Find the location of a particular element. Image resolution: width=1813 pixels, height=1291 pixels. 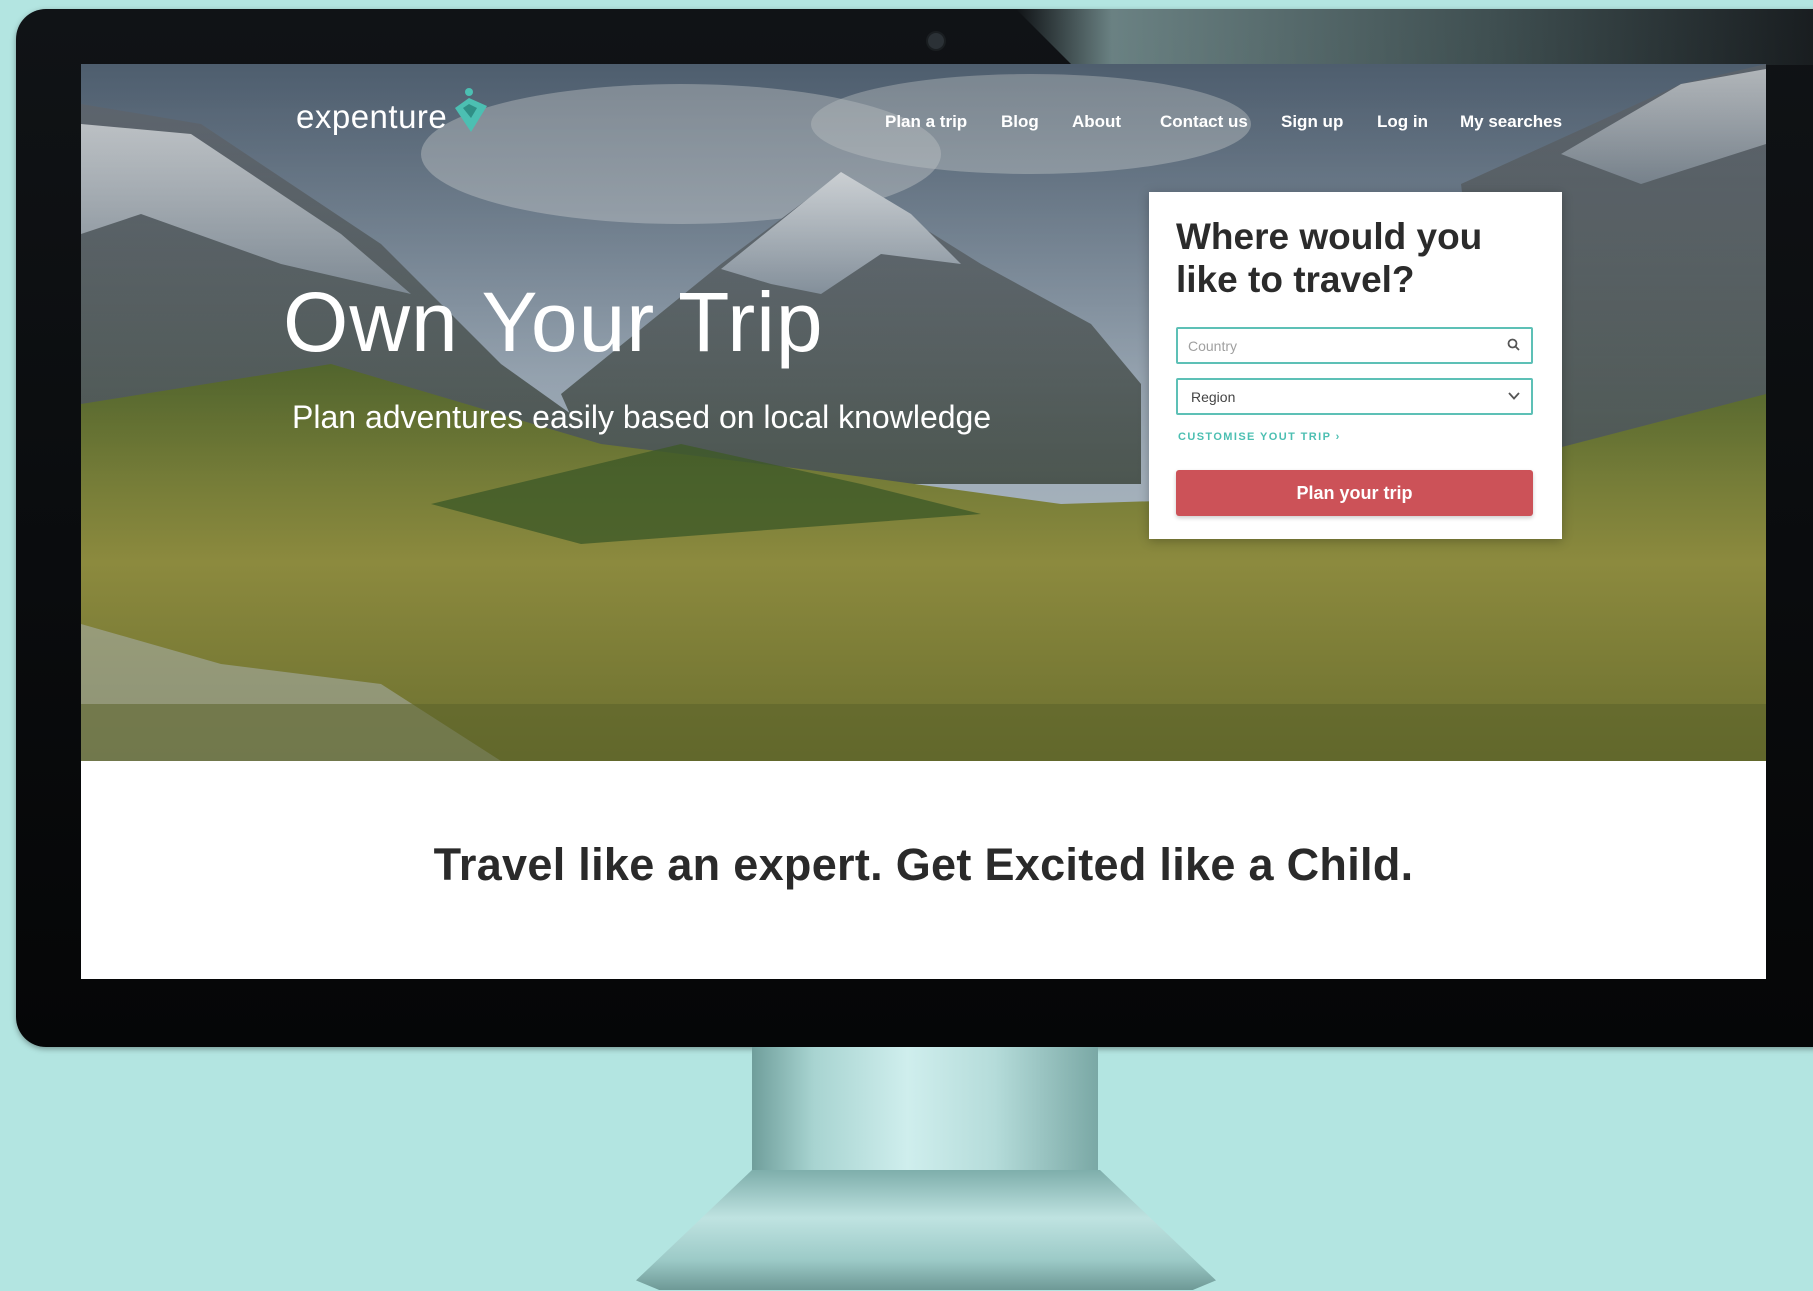

search-icon is located at coordinates (1514, 345).